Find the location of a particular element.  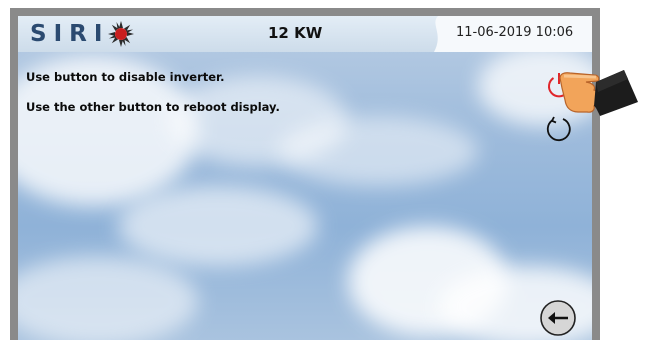

header-bar: SIRI 12 KW 11-06-2019 10:06 is located at coordinates (305, 34).